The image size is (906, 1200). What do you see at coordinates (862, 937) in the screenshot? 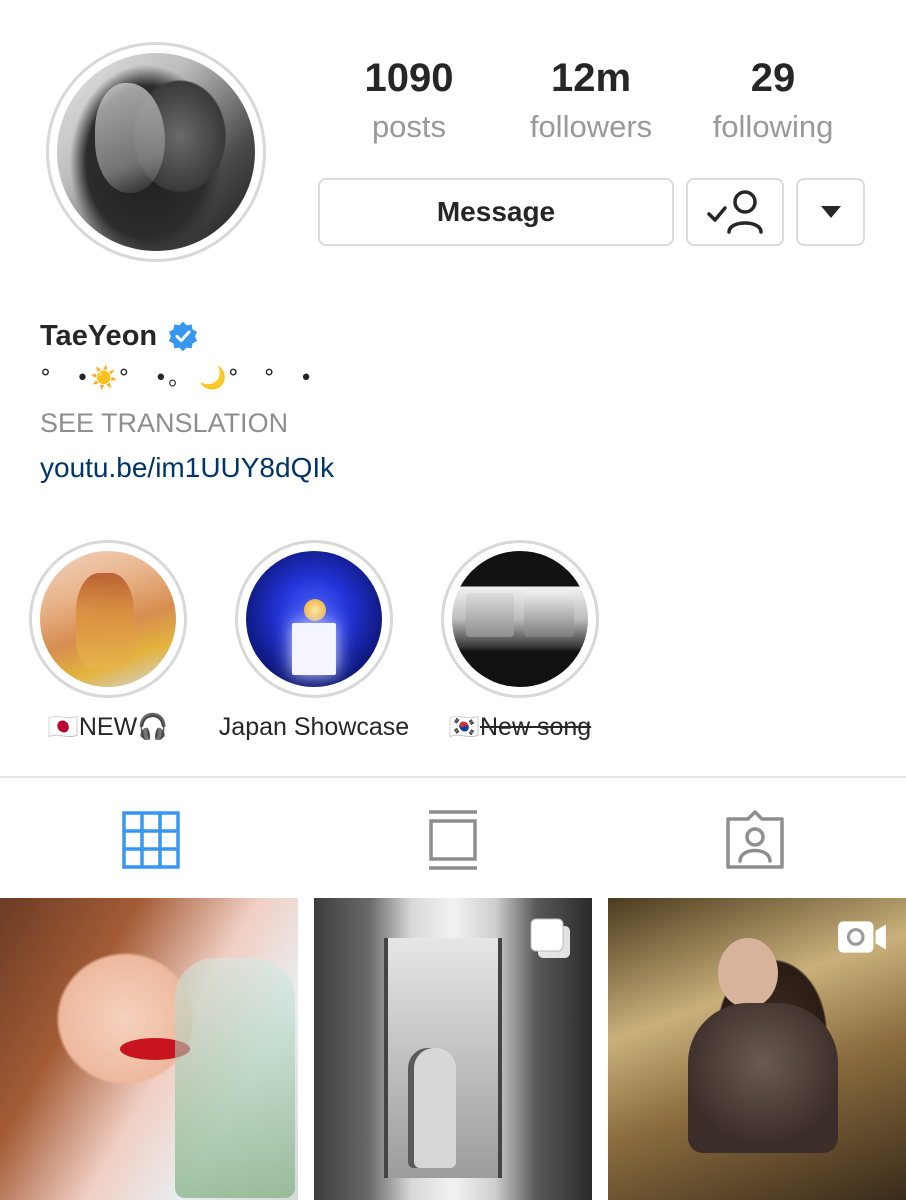
I see `video-icon` at bounding box center [862, 937].